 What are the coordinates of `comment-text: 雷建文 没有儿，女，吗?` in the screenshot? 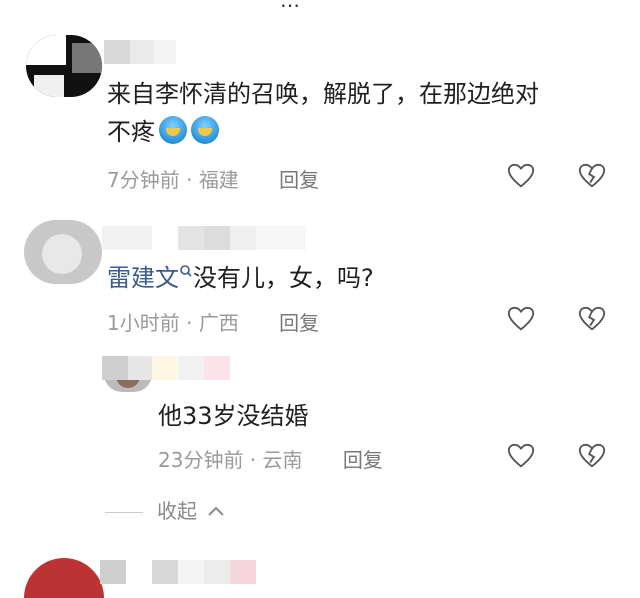 It's located at (240, 278).